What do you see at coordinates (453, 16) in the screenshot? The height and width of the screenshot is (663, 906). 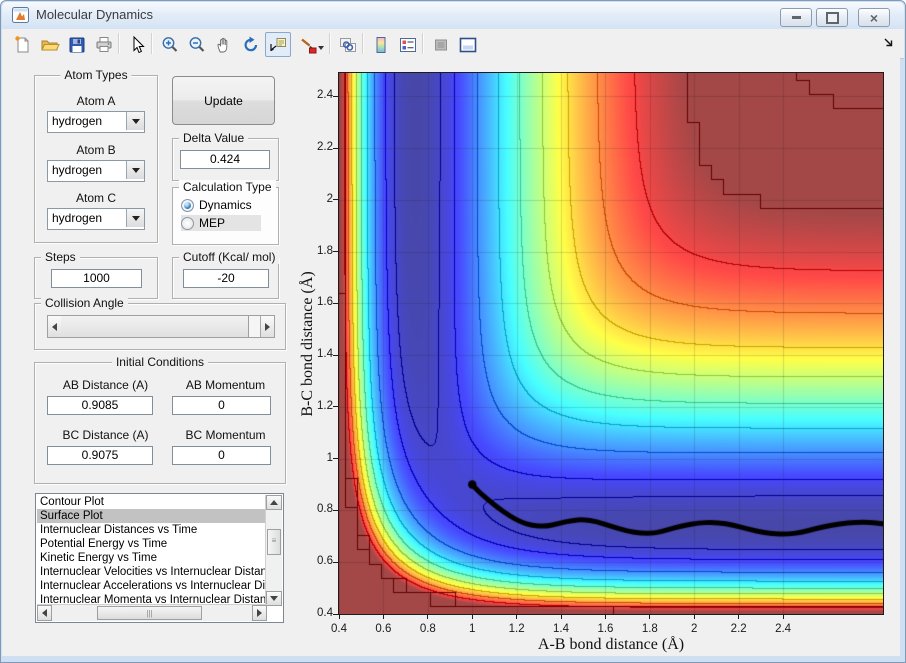 I see `title-bar: Molecular Dynamics ×` at bounding box center [453, 16].